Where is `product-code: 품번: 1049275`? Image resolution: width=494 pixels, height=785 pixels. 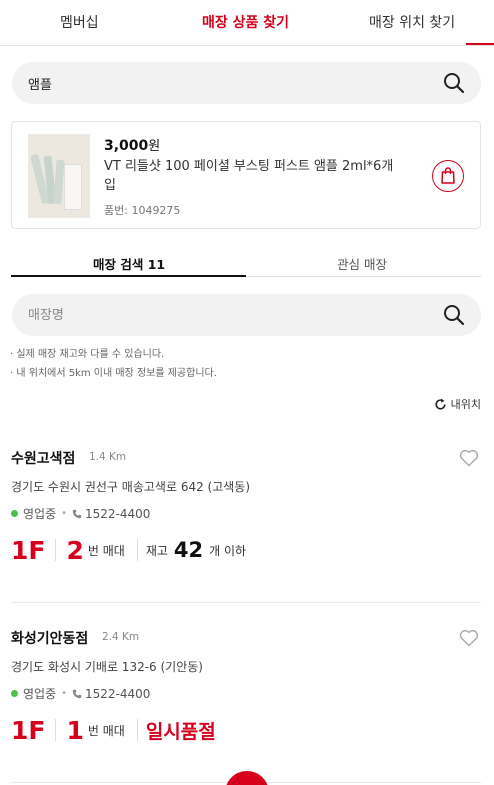
product-code: 품번: 1049275 is located at coordinates (142, 210).